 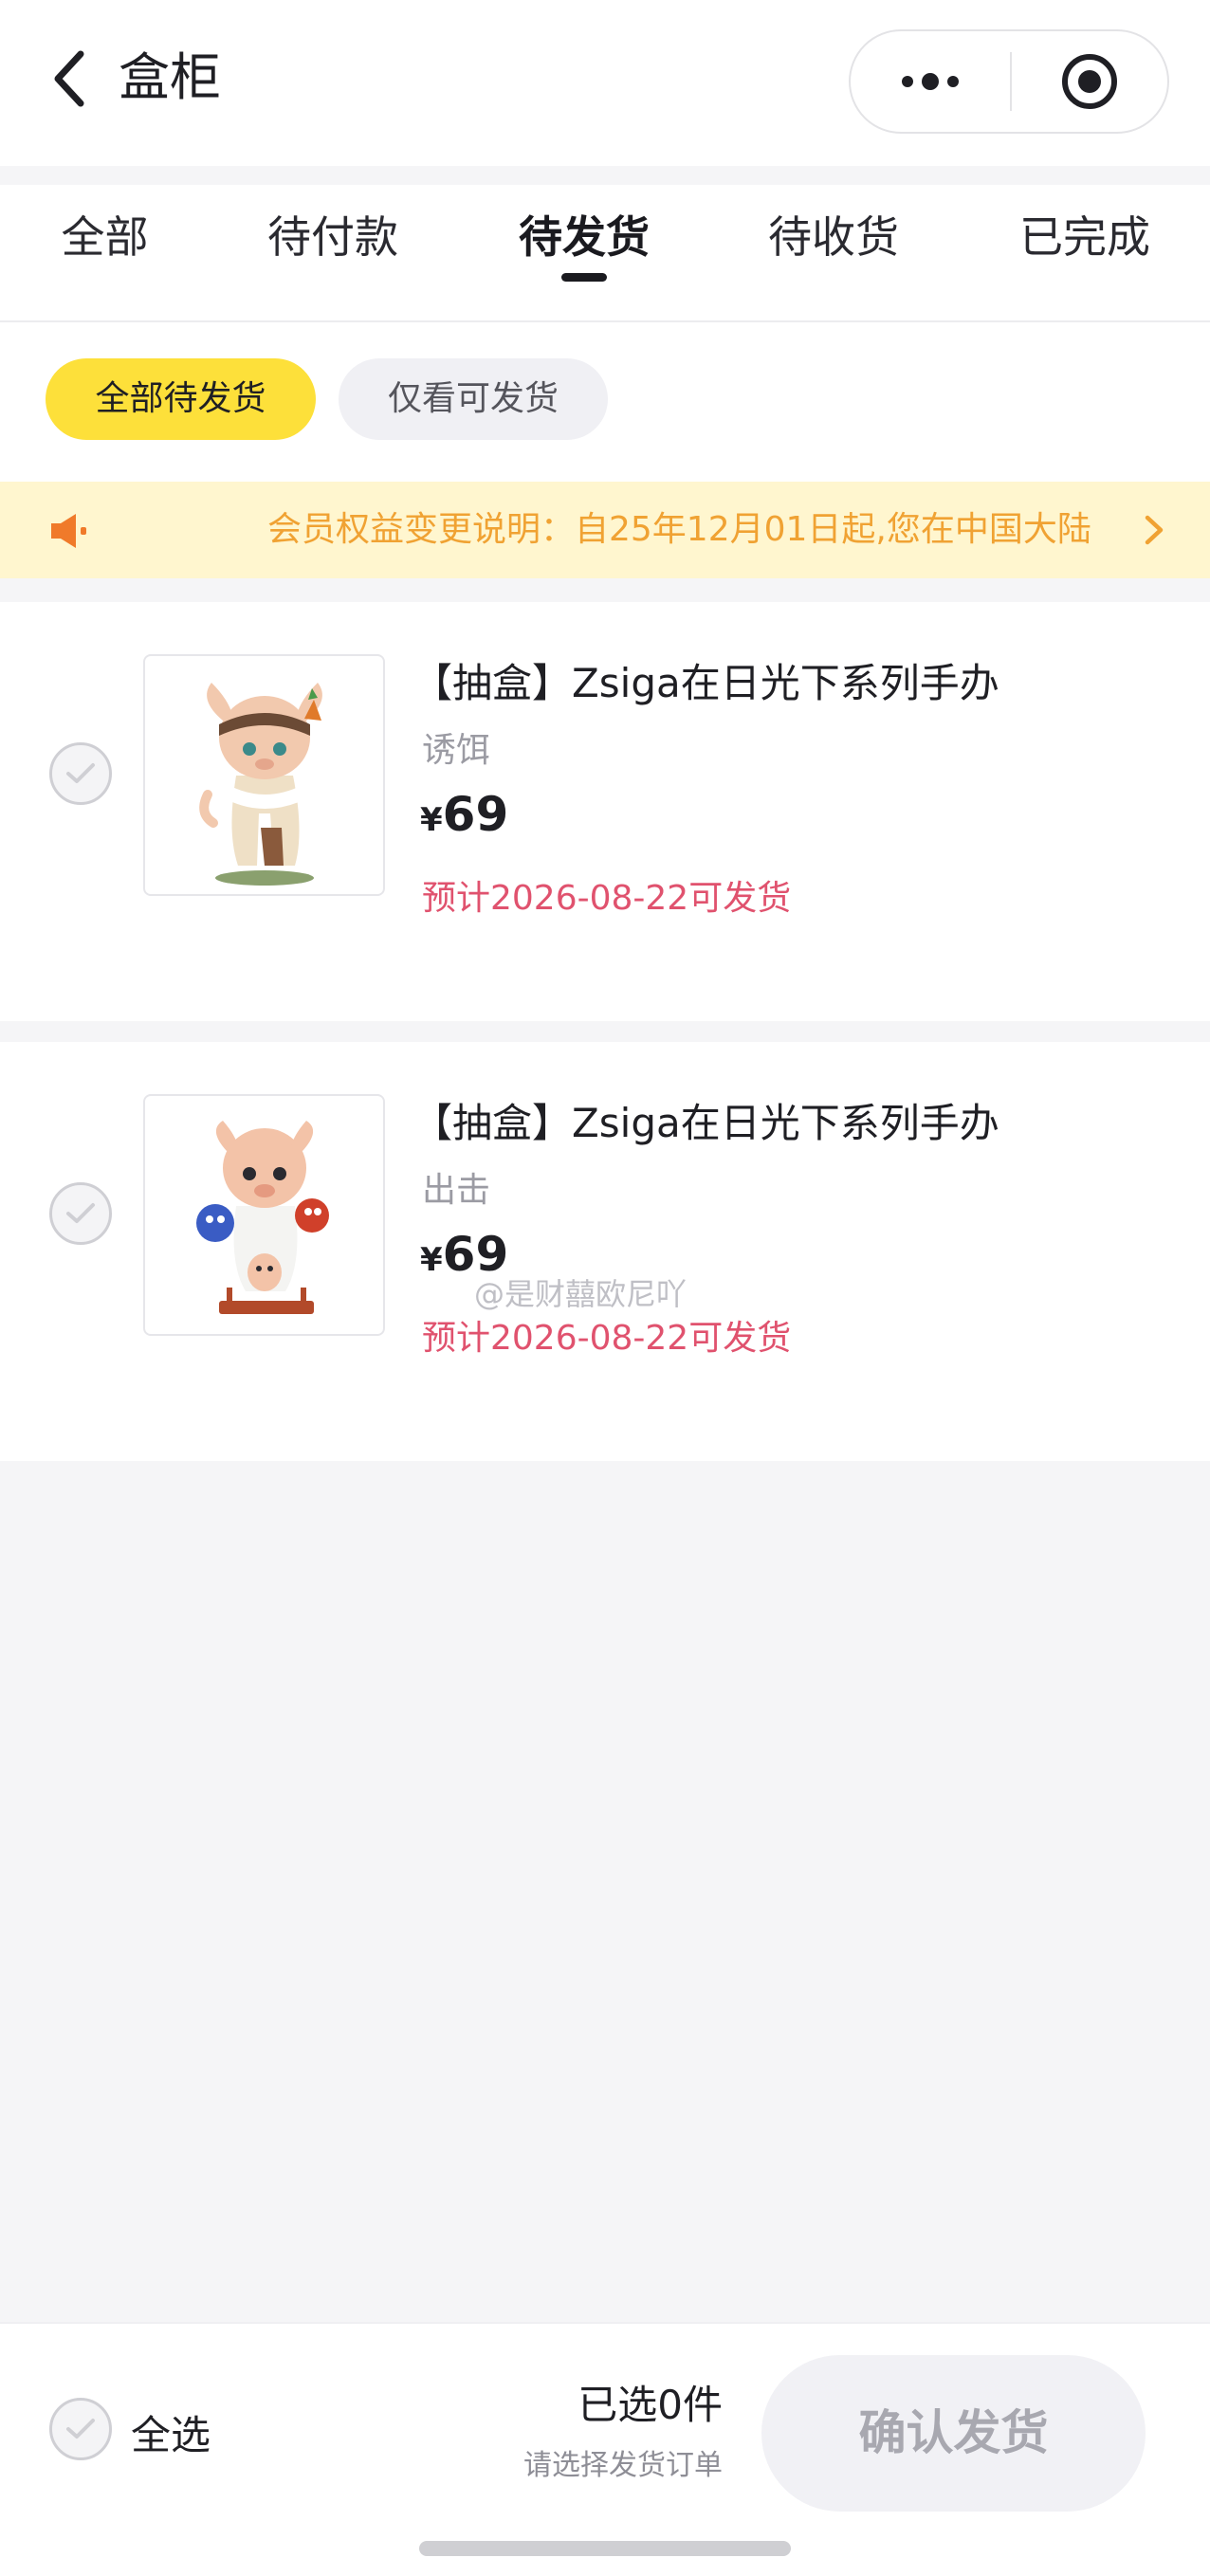 I want to click on order-status-tabs: 全部 待付款 待发货 待收货 已完成, so click(x=605, y=253).